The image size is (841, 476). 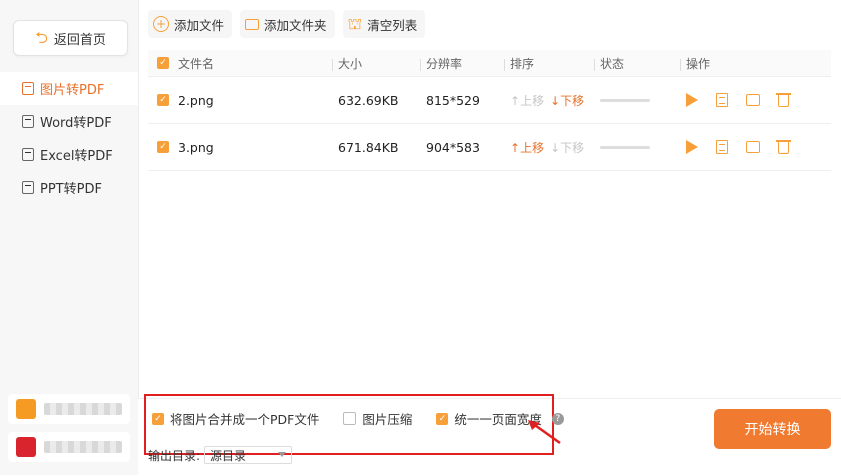 I want to click on add-file-button: + 添加文件, so click(x=190, y=24).